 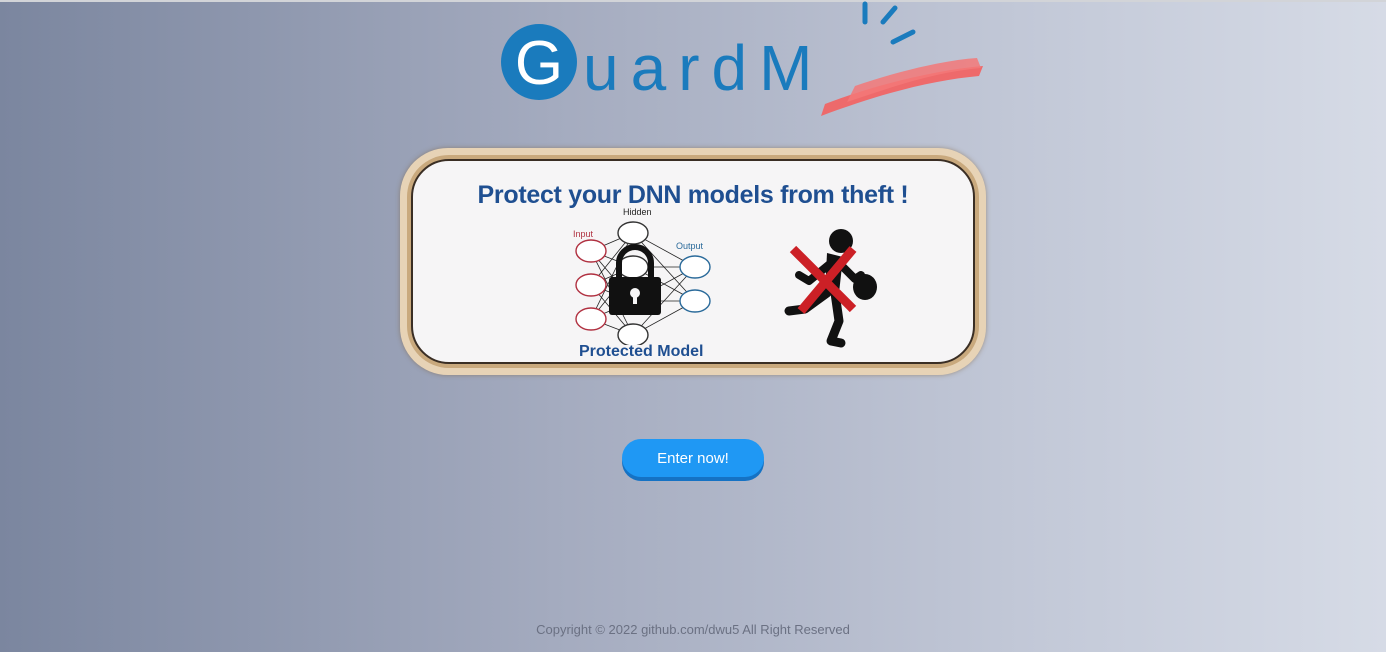 What do you see at coordinates (830, 288) in the screenshot?
I see `thief-icon` at bounding box center [830, 288].